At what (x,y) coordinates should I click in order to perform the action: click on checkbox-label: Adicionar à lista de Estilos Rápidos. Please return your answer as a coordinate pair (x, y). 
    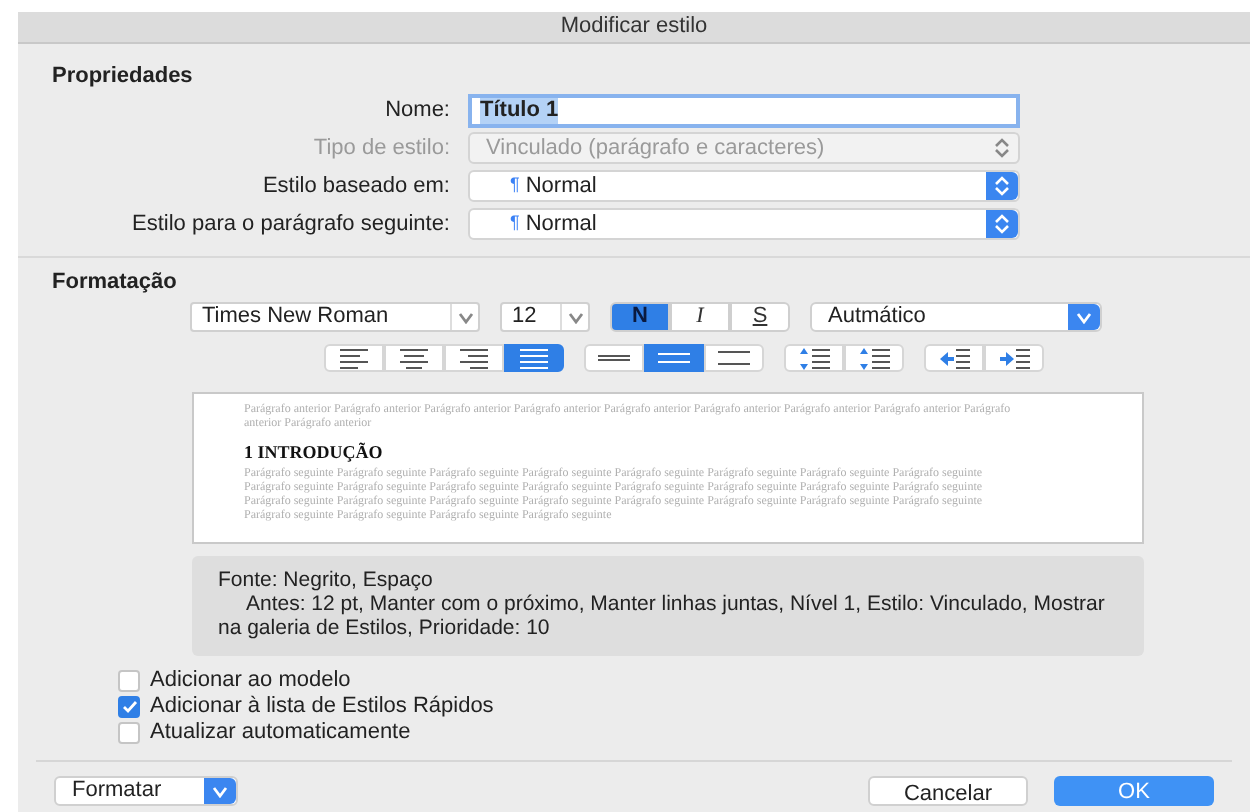
    Looking at the image, I should click on (322, 706).